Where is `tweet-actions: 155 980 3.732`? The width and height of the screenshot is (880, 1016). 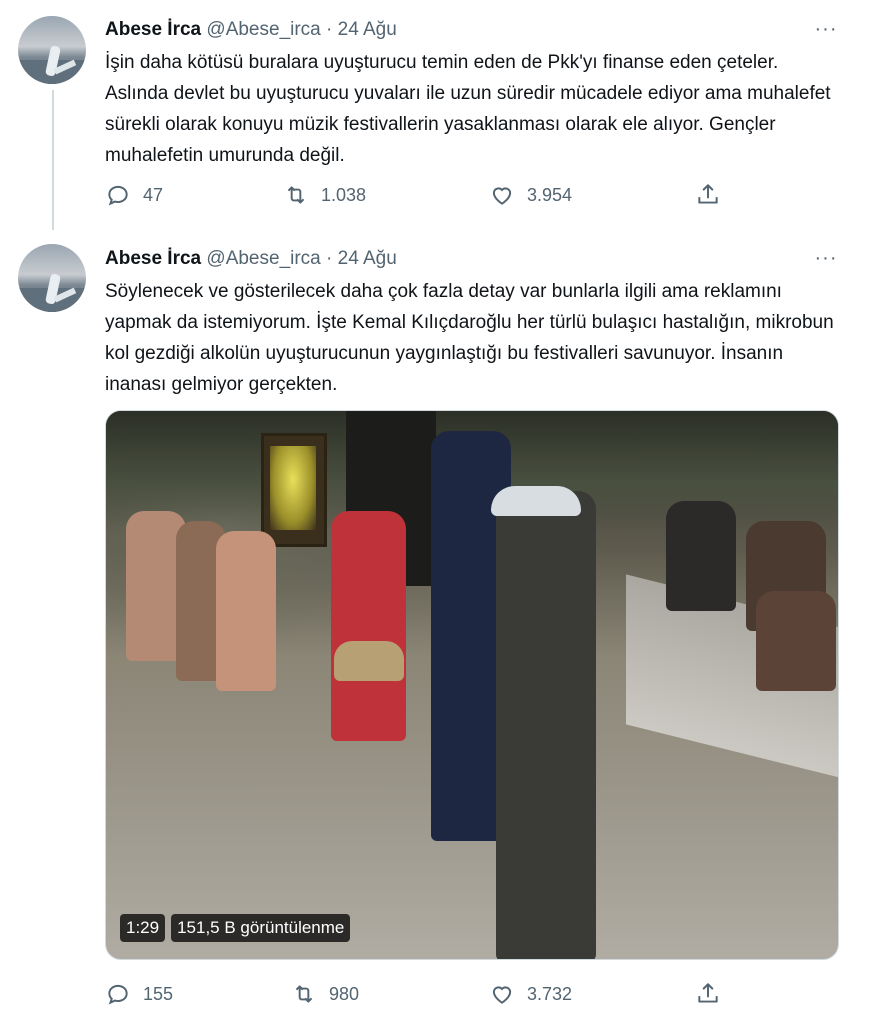
tweet-actions: 155 980 3.732 is located at coordinates (415, 994).